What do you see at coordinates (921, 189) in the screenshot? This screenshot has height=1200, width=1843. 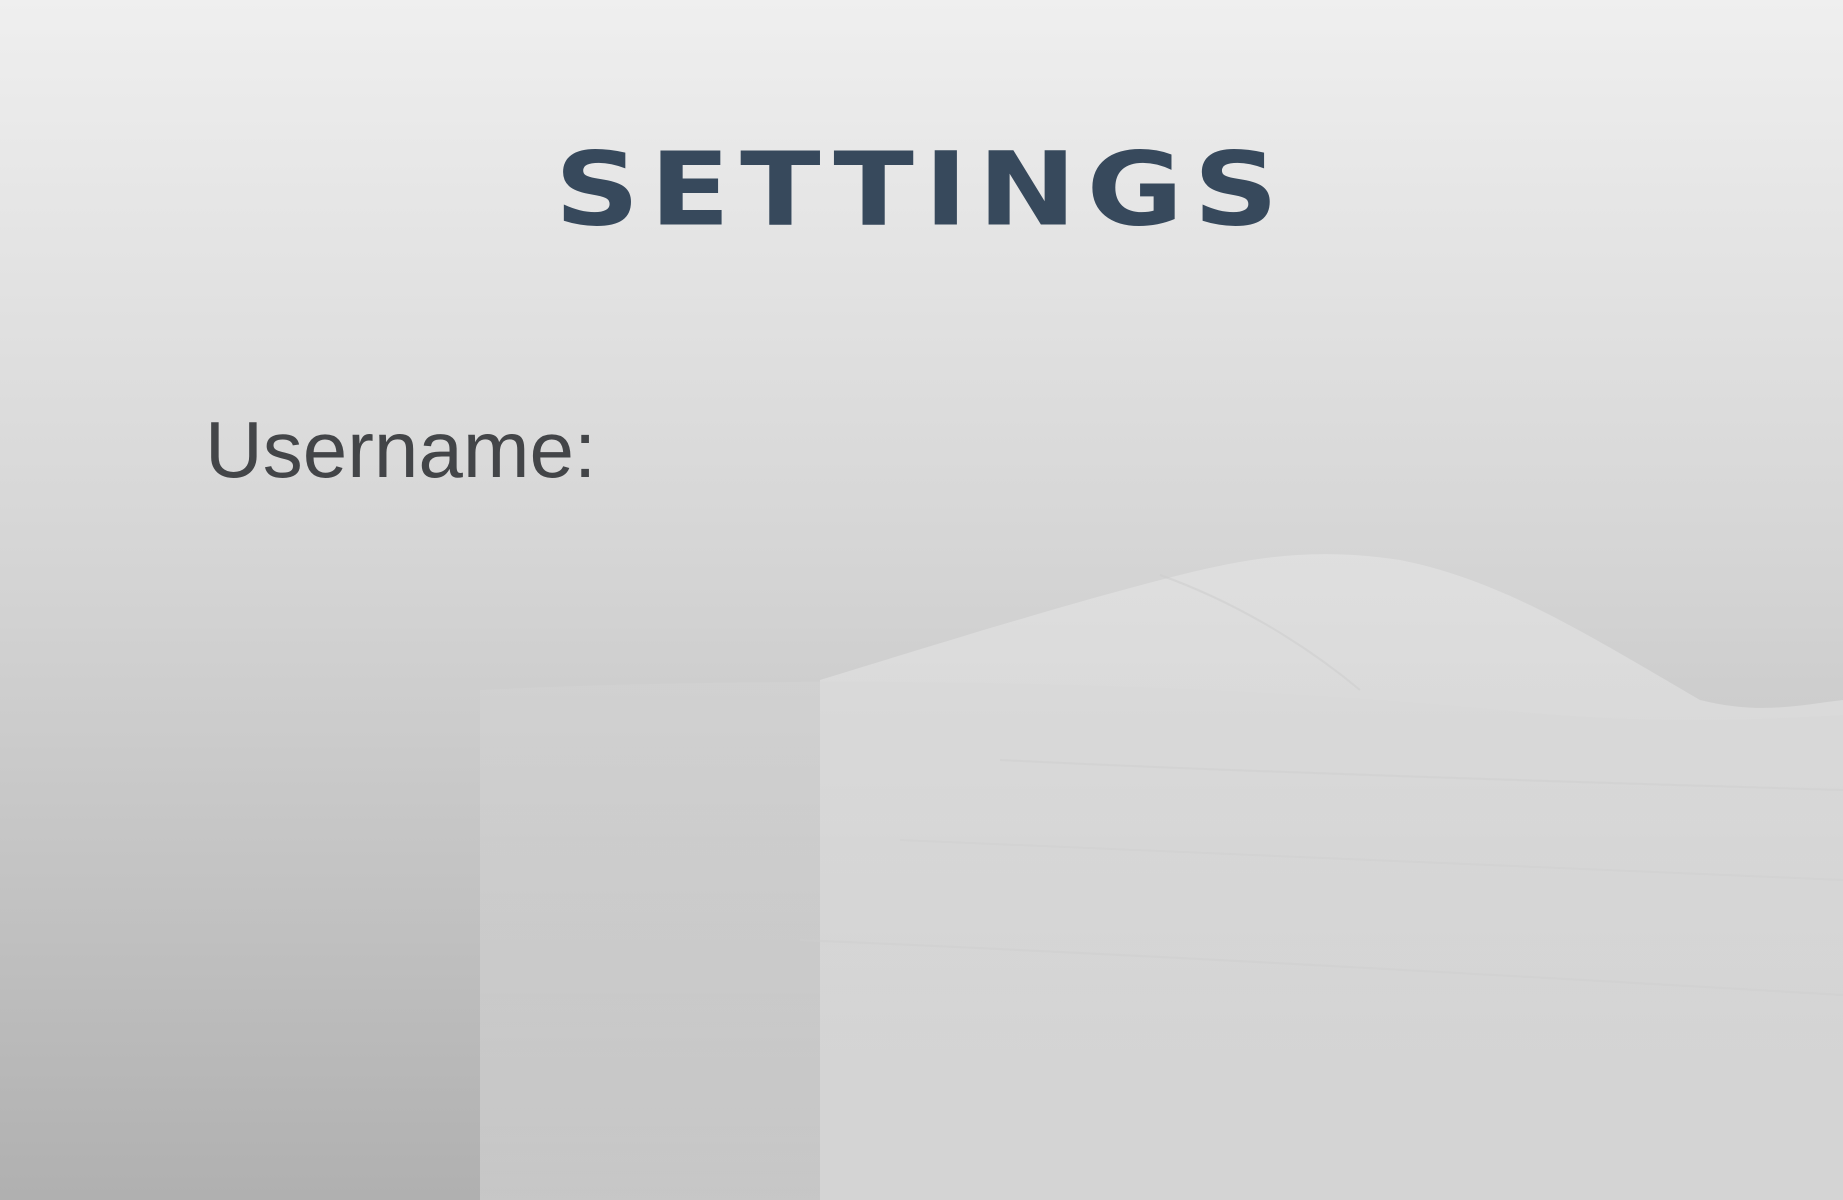 I see `page-title: SETTINGS` at bounding box center [921, 189].